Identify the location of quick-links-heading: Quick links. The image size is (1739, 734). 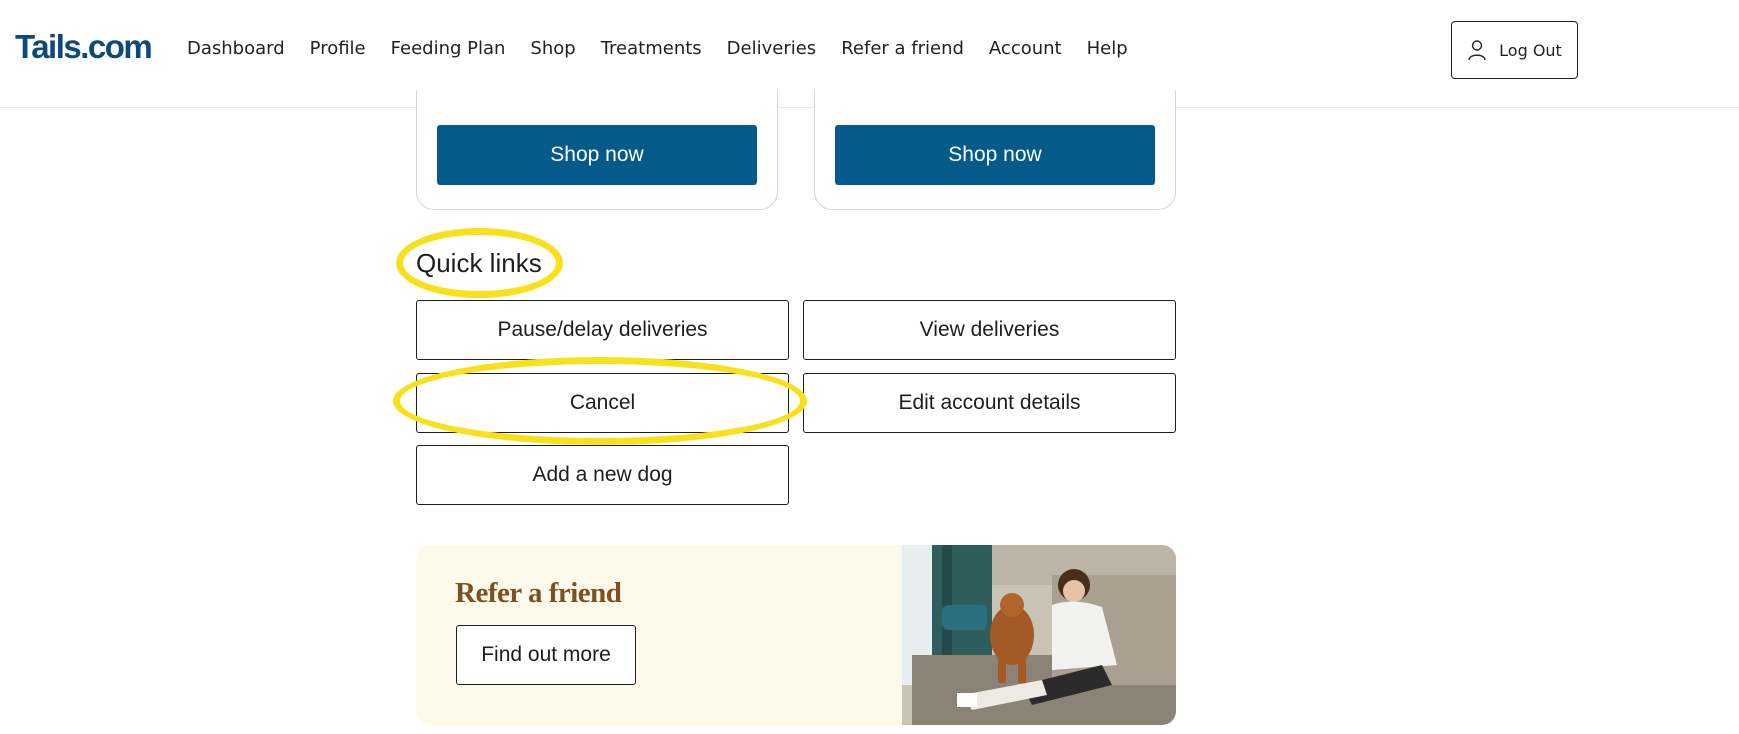
(479, 263).